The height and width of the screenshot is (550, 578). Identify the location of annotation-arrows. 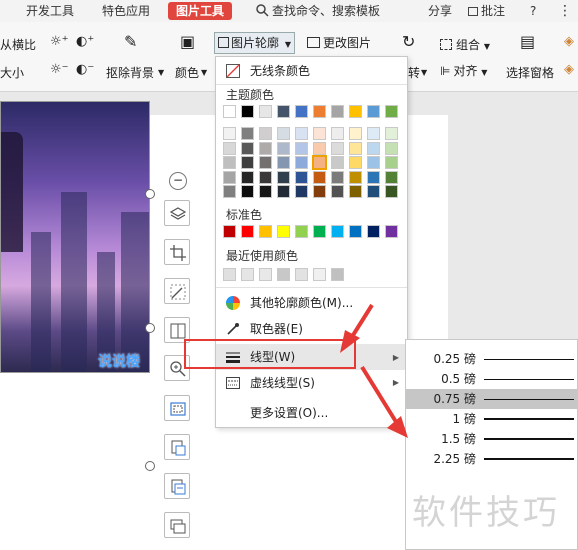
(374, 370).